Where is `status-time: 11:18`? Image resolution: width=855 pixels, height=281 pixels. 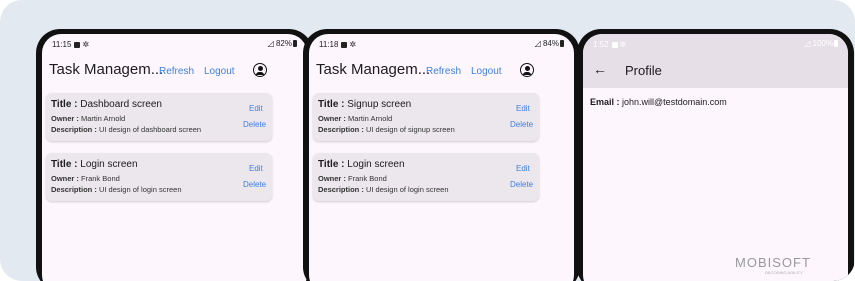 status-time: 11:18 is located at coordinates (329, 44).